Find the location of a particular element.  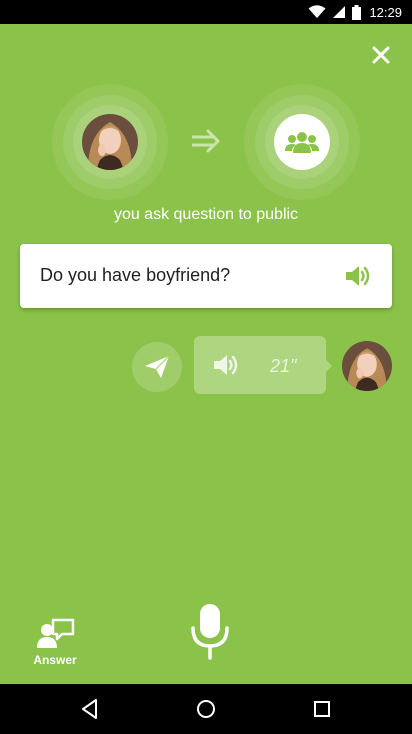

voice-message-bubble: 21" is located at coordinates (263, 365).